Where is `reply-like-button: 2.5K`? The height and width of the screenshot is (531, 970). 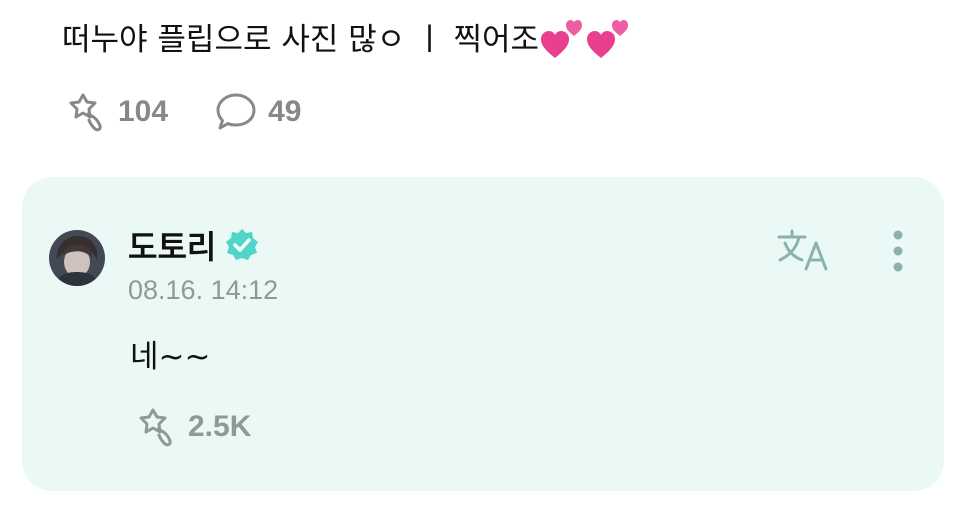 reply-like-button: 2.5K is located at coordinates (191, 427).